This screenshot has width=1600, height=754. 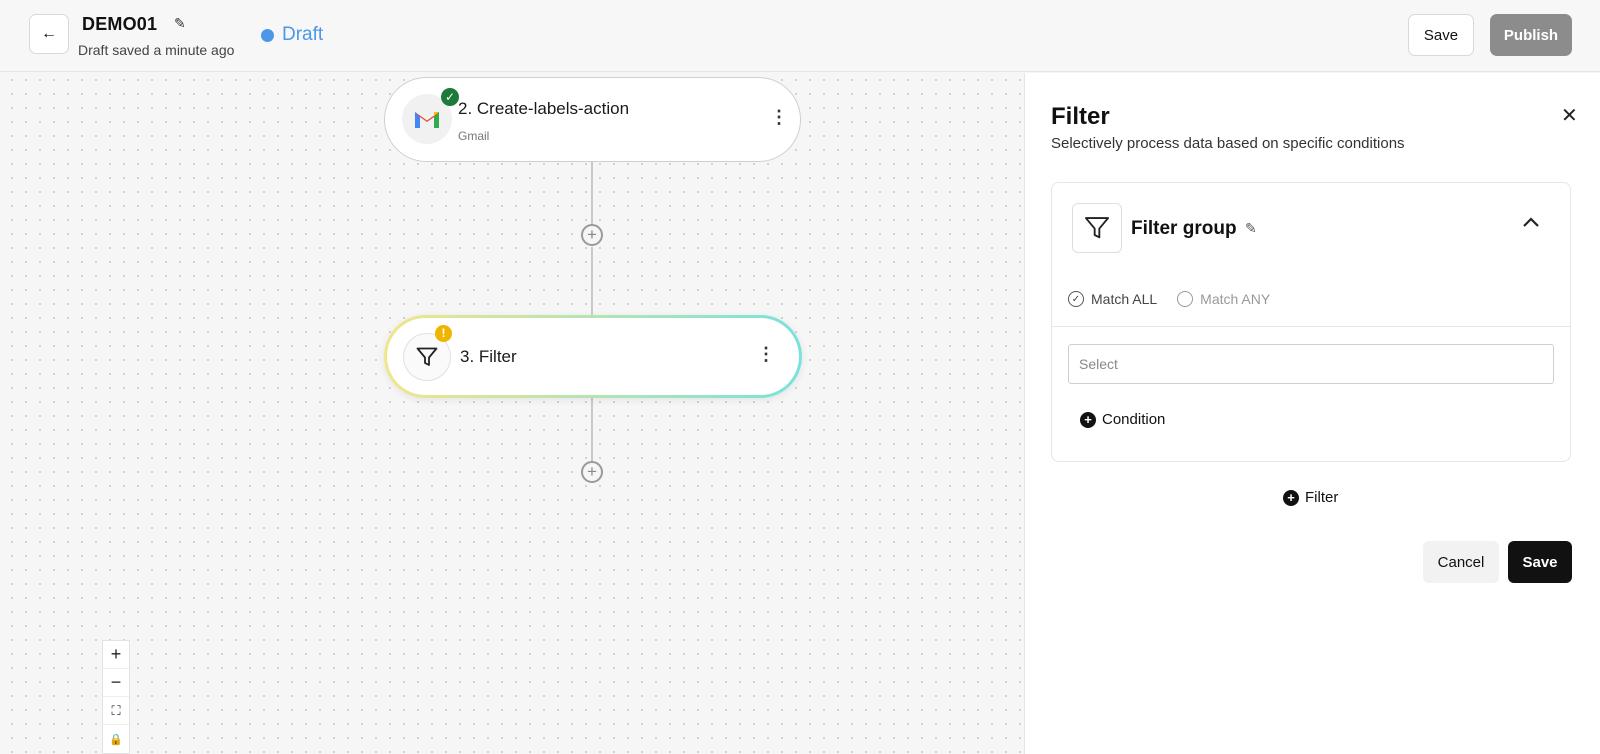 I want to click on publish-button: Publish, so click(x=1531, y=35).